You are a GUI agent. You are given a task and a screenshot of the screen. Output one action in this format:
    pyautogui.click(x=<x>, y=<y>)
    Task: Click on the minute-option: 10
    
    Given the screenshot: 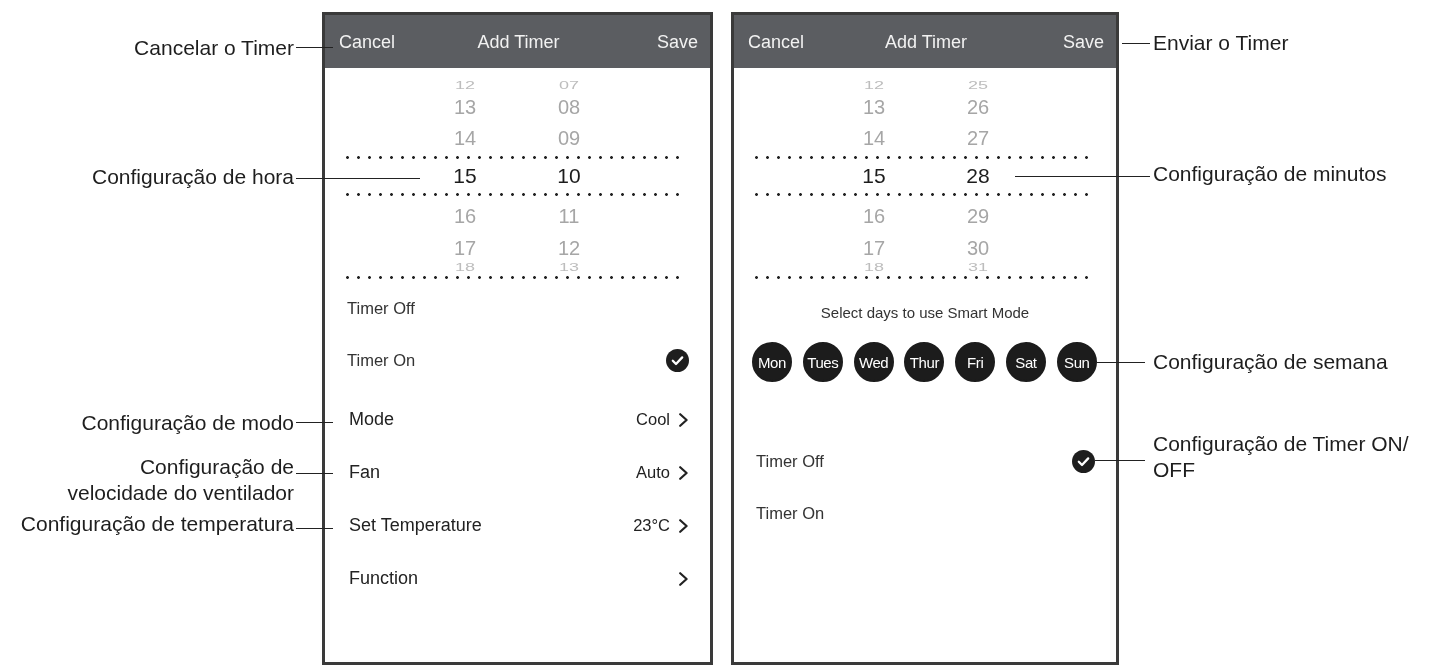 What is the action you would take?
    pyautogui.click(x=569, y=176)
    